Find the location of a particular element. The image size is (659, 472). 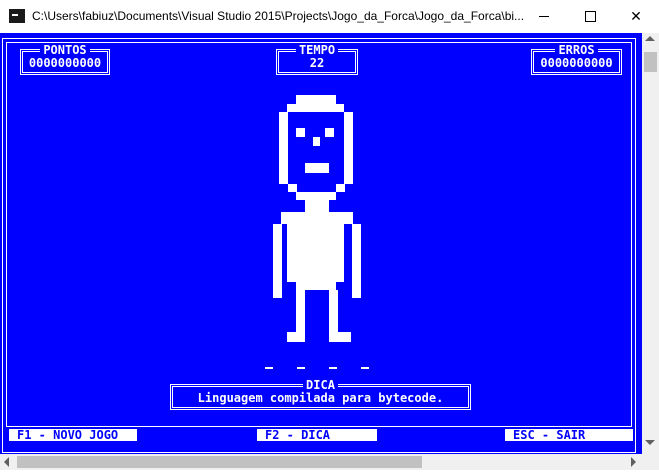

hangman-eye-left is located at coordinates (300, 132).